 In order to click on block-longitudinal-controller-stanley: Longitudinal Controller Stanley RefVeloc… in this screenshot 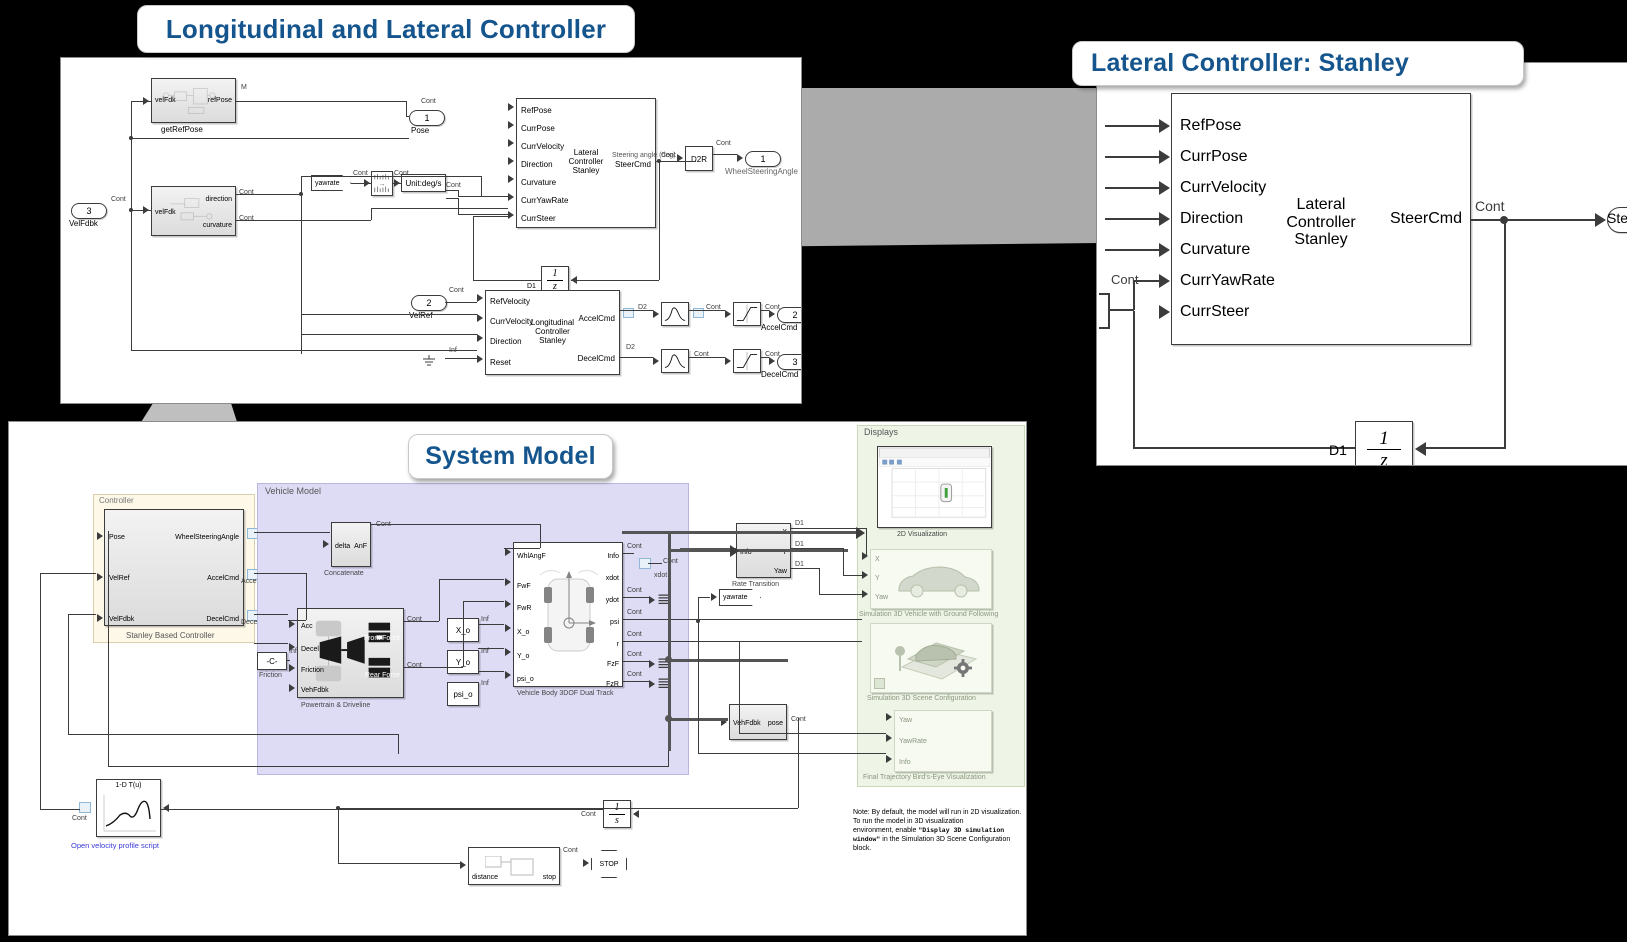, I will do `click(552, 332)`.